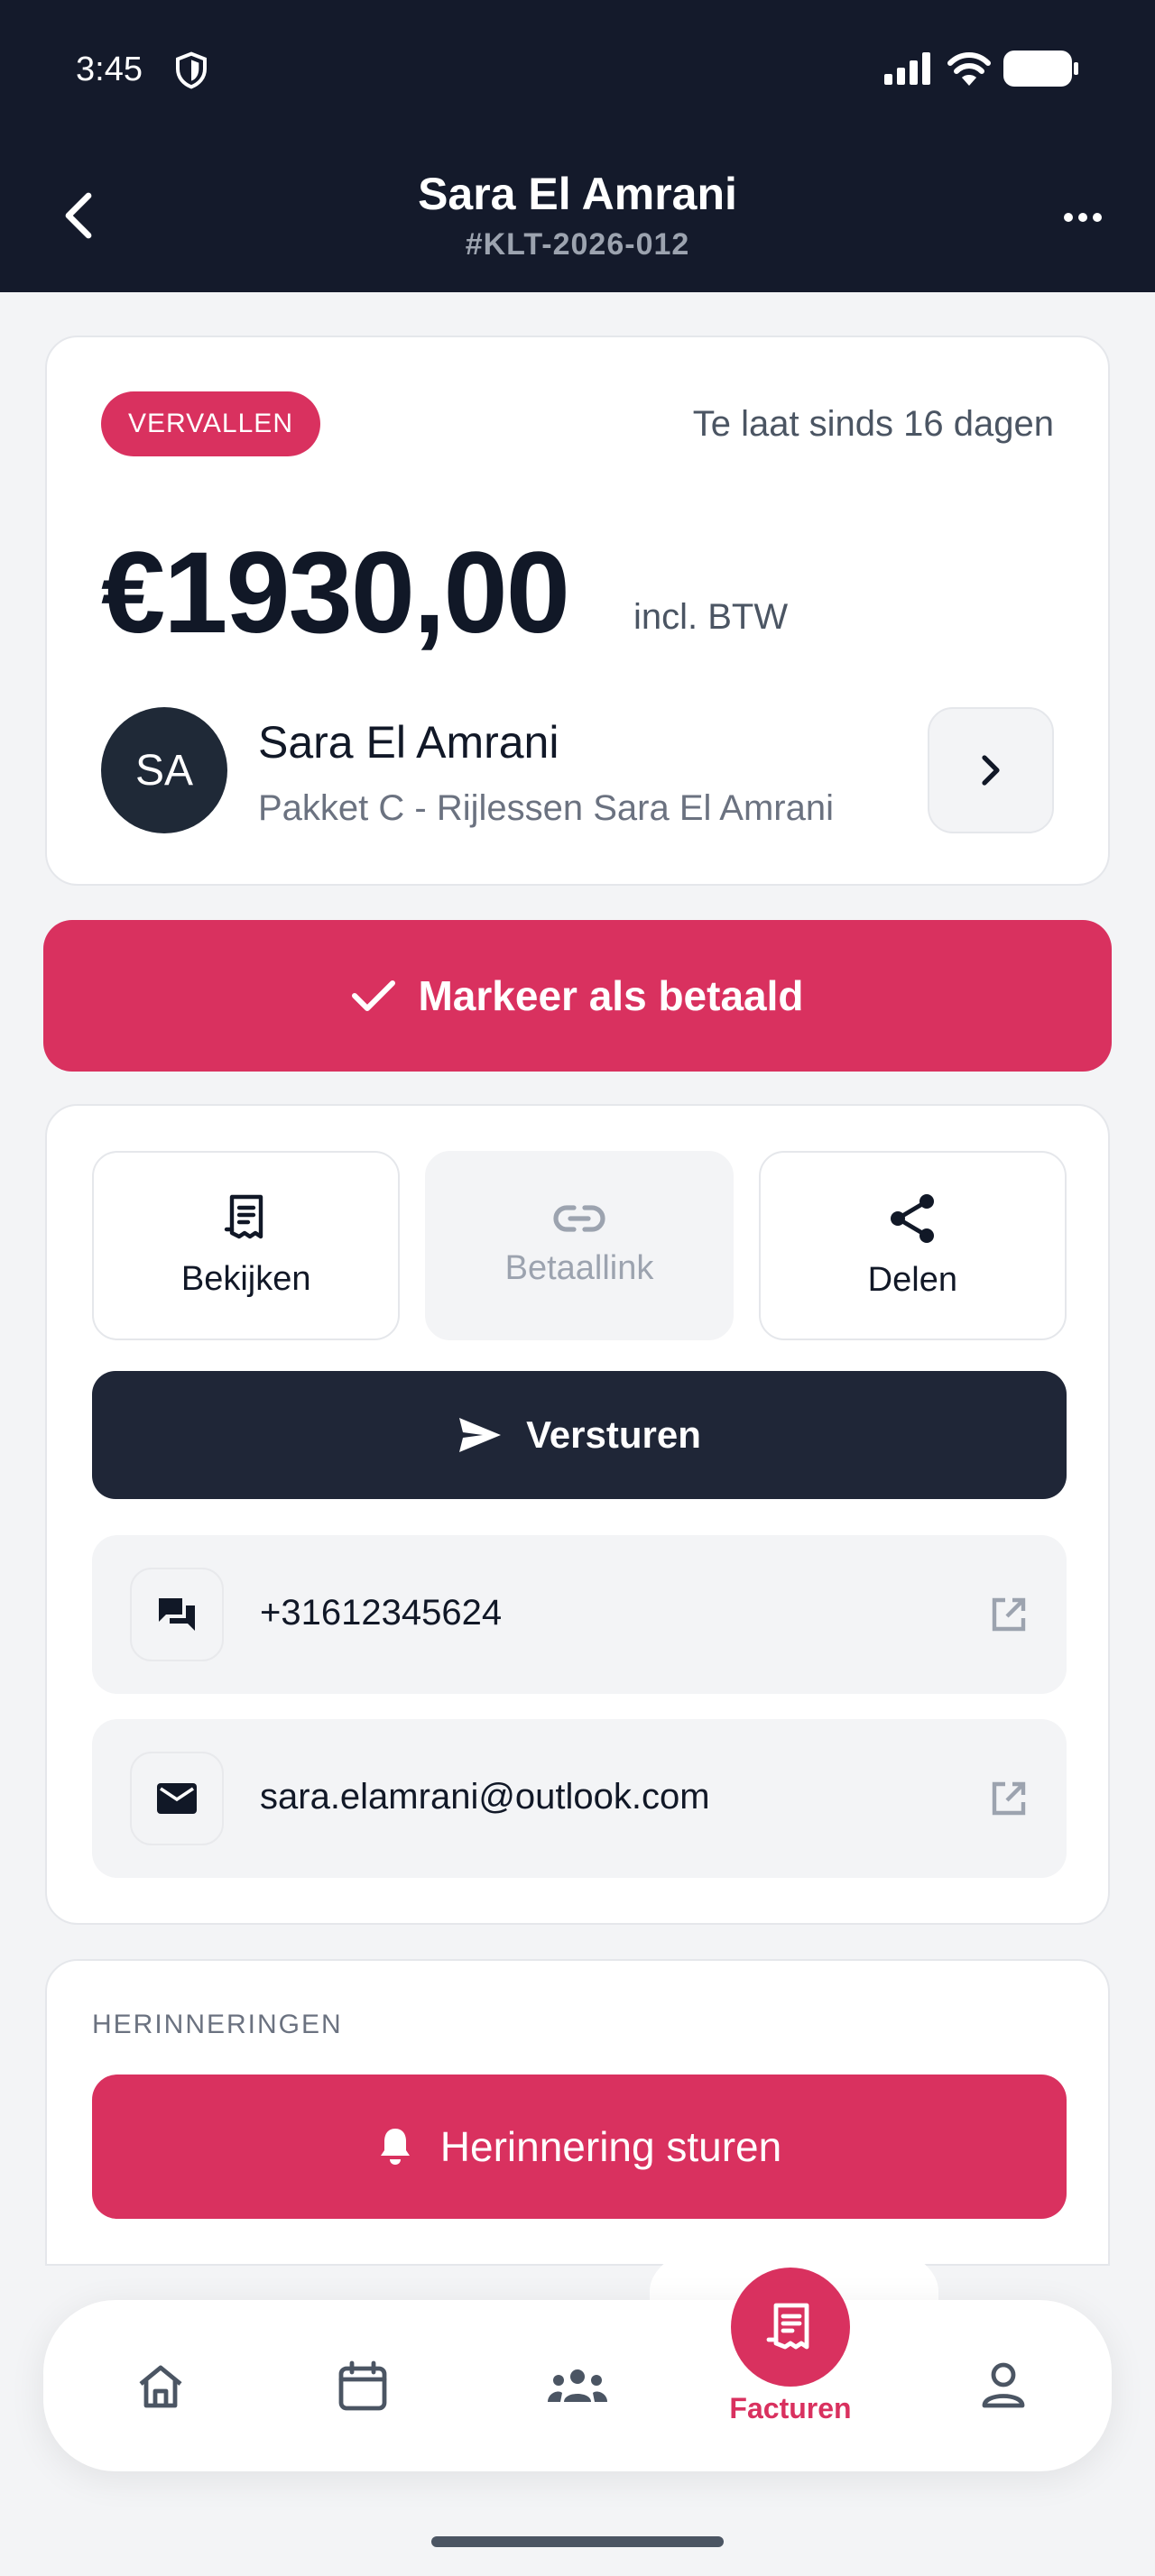  Describe the element at coordinates (485, 1797) in the screenshot. I see `email-address: sara.elamrani@outlook.com` at that location.